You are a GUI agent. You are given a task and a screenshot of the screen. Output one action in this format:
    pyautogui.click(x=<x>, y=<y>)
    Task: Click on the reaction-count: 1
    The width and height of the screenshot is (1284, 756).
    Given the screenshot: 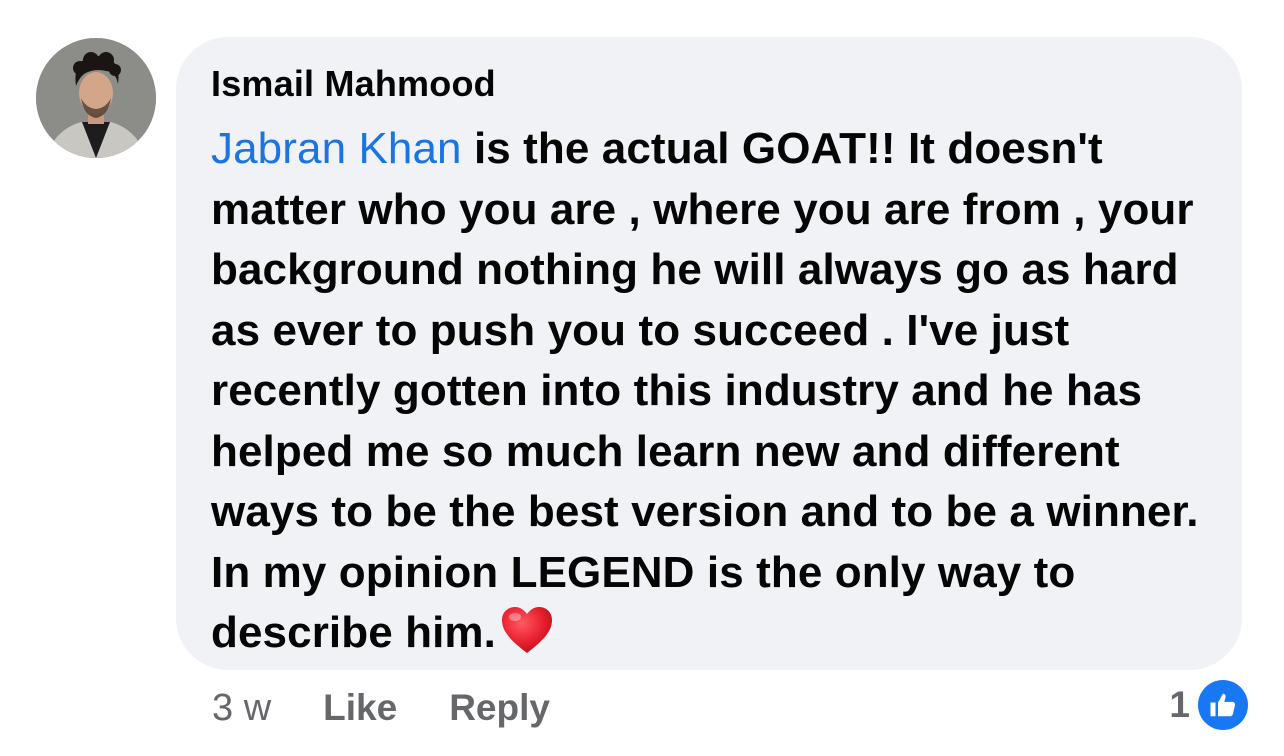 What is the action you would take?
    pyautogui.click(x=1179, y=704)
    